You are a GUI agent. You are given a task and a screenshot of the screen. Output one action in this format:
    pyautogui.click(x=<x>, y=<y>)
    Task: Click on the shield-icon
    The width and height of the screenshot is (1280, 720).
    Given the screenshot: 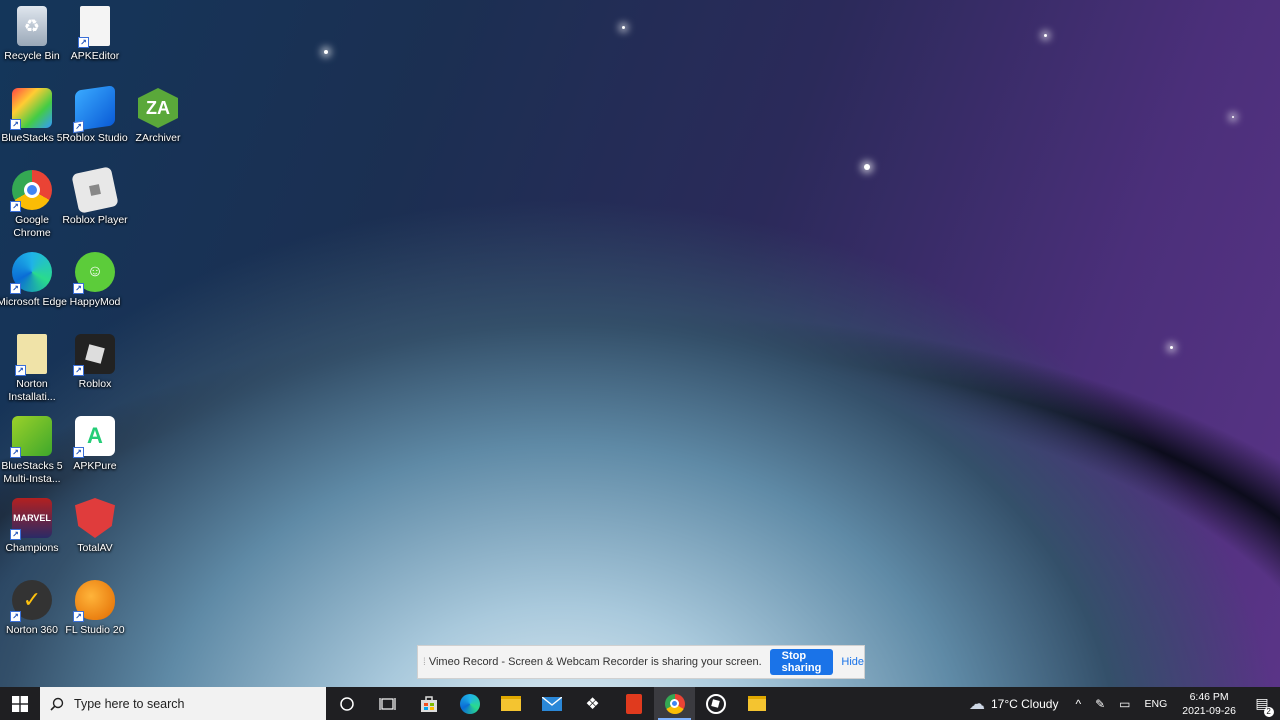 What is the action you would take?
    pyautogui.click(x=95, y=518)
    